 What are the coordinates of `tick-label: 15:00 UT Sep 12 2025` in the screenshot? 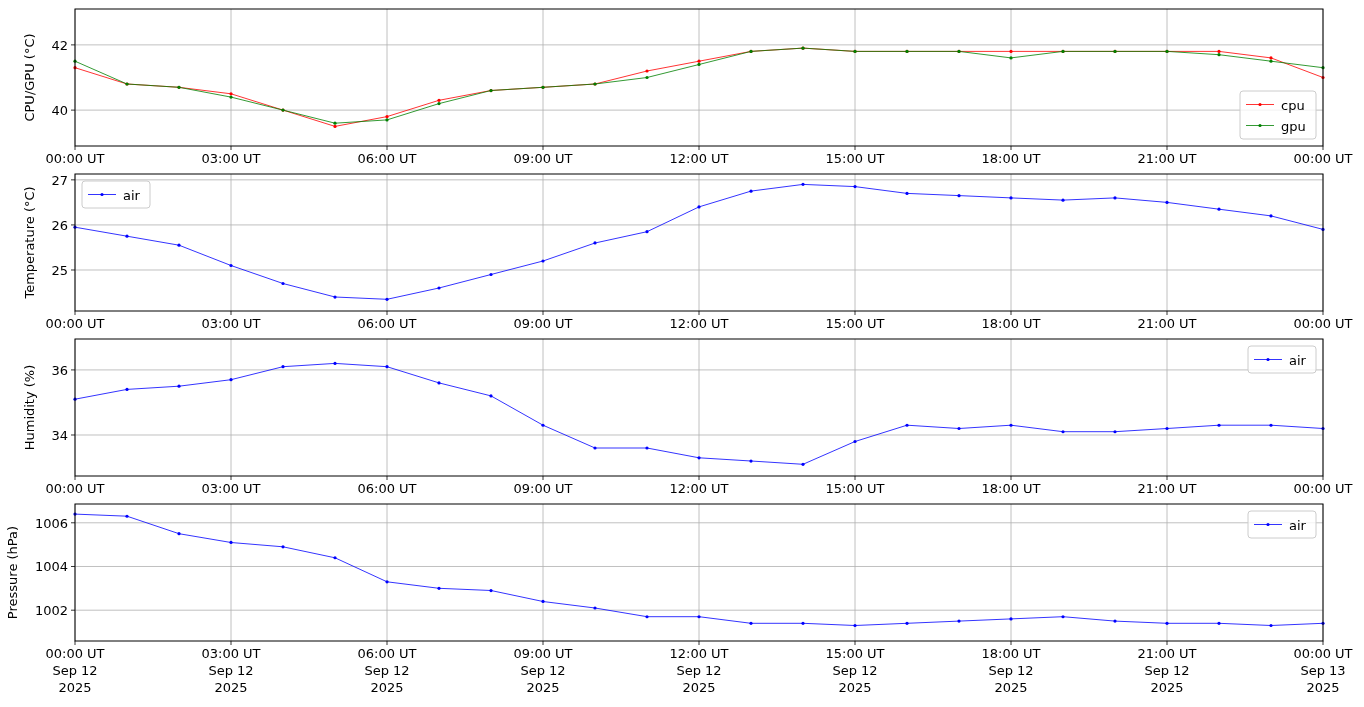 It's located at (855, 670).